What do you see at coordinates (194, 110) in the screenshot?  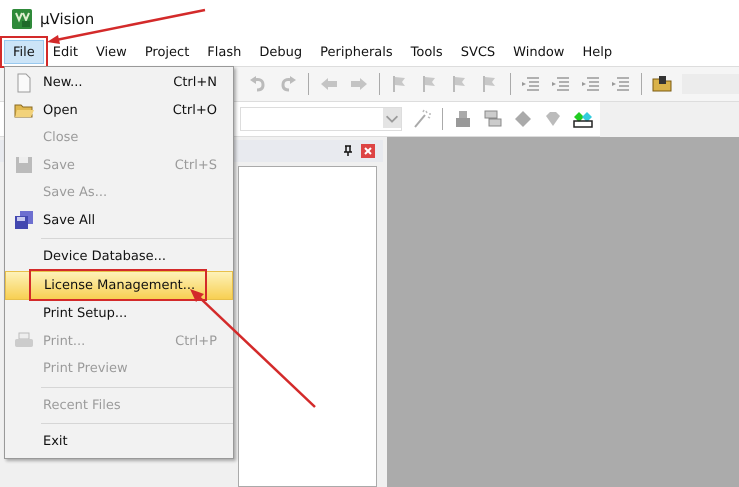 I see `shortcut-text: Ctrl+O` at bounding box center [194, 110].